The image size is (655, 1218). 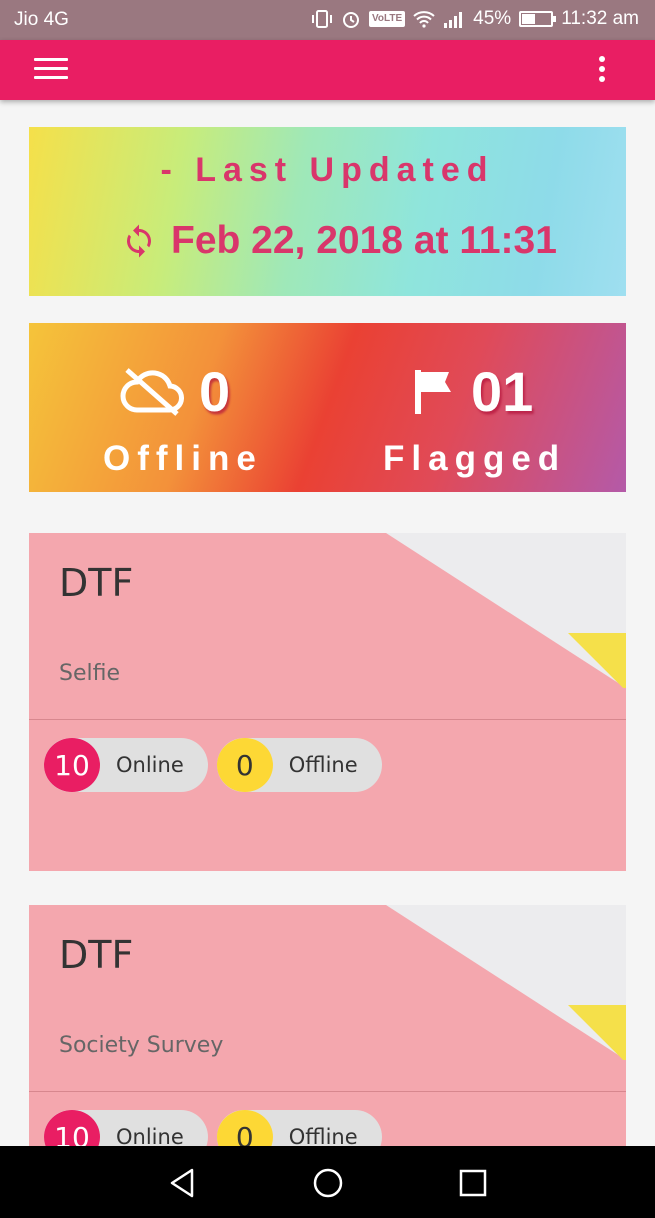 I want to click on stats-card: 0 Offline 01 Flagged, so click(x=327, y=407).